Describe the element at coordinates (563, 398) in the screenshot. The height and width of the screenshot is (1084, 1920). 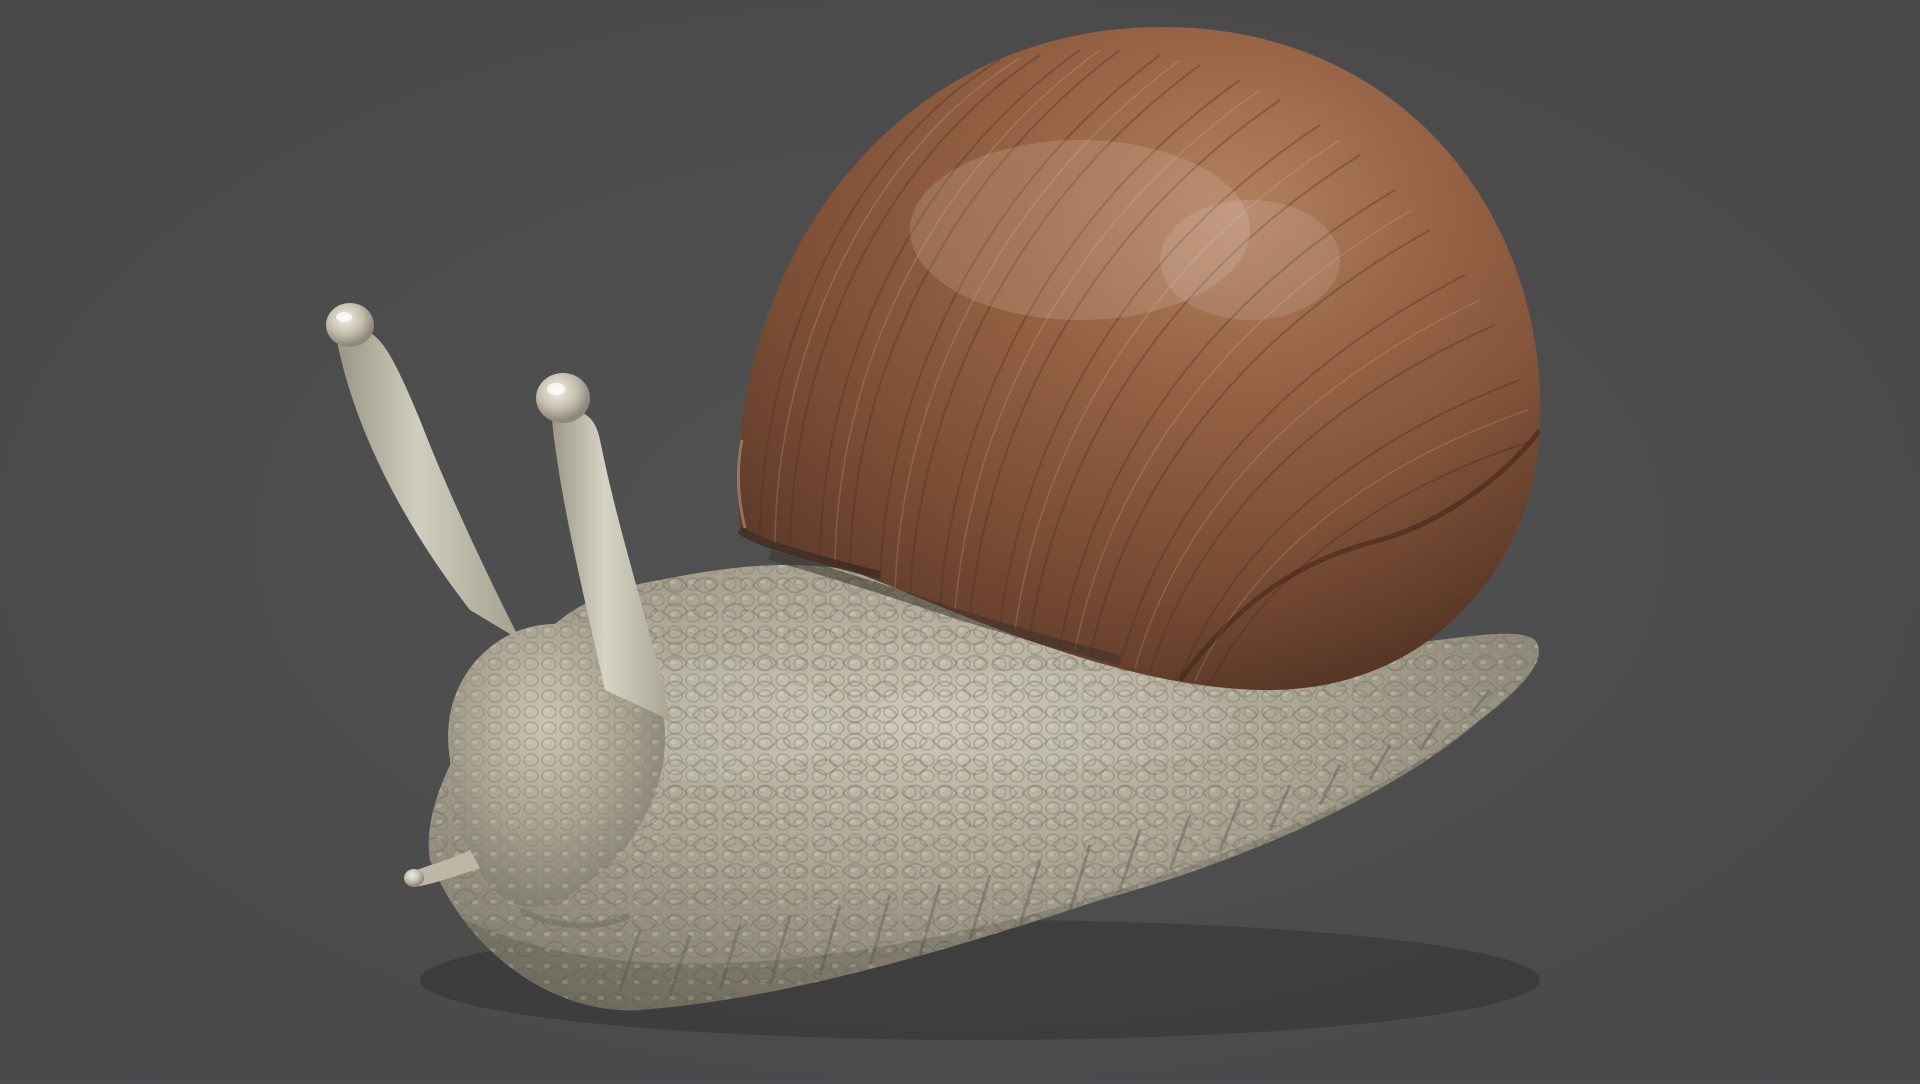
I see `right-eye-knob` at that location.